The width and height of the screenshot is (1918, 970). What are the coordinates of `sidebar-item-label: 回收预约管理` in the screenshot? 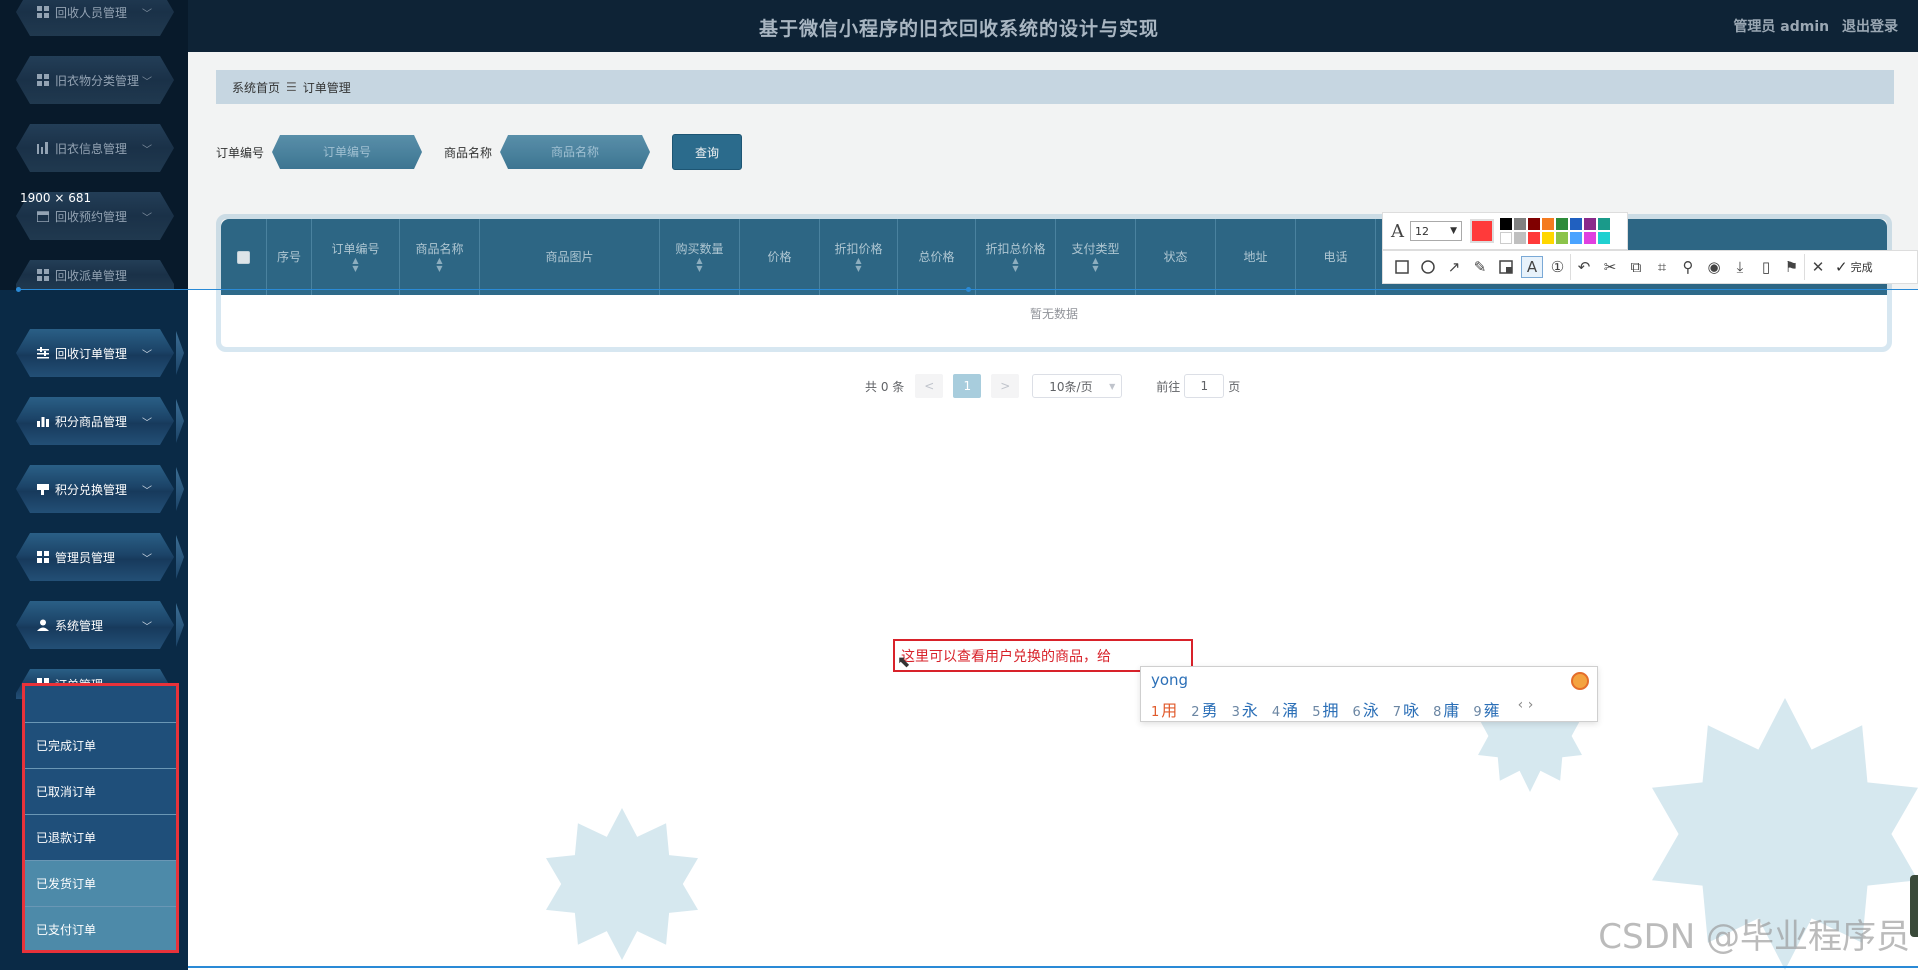 It's located at (91, 216).